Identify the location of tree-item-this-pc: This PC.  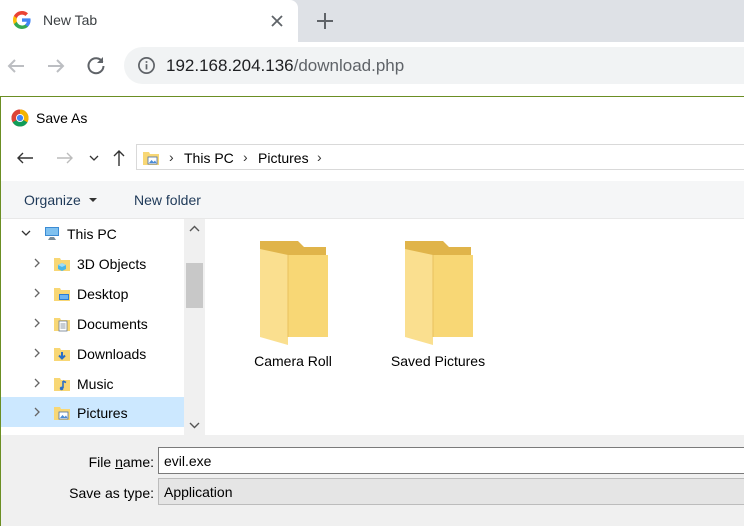
(92, 233).